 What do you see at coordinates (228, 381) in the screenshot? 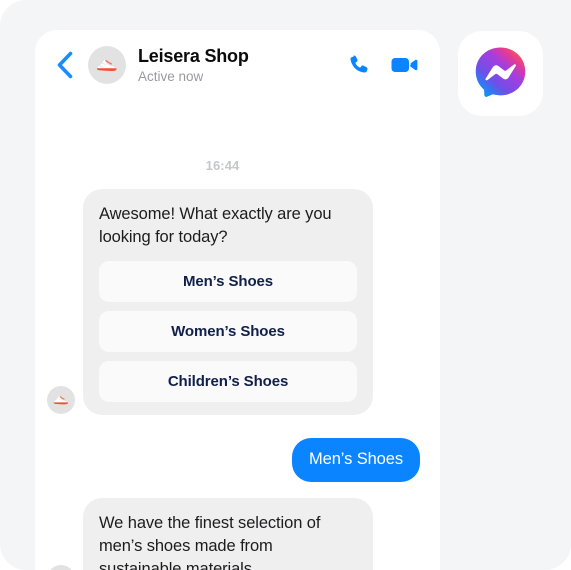
I see `quick-reply-childrens-shoes: Children’s Shoes` at bounding box center [228, 381].